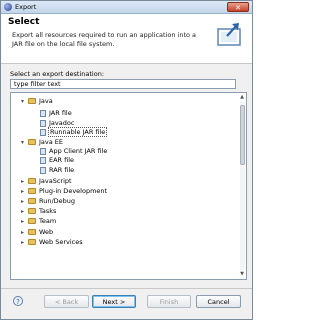 The image size is (320, 320). I want to click on tree-item-label: JAR file, so click(60, 113).